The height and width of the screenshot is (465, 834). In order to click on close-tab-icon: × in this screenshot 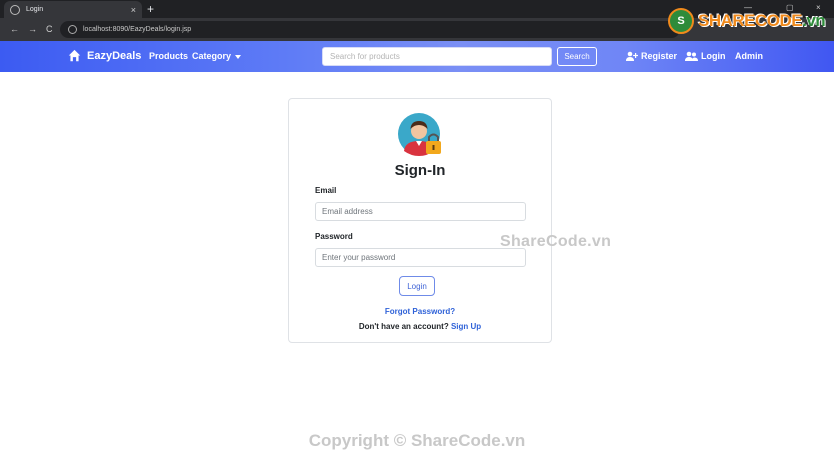, I will do `click(133, 10)`.